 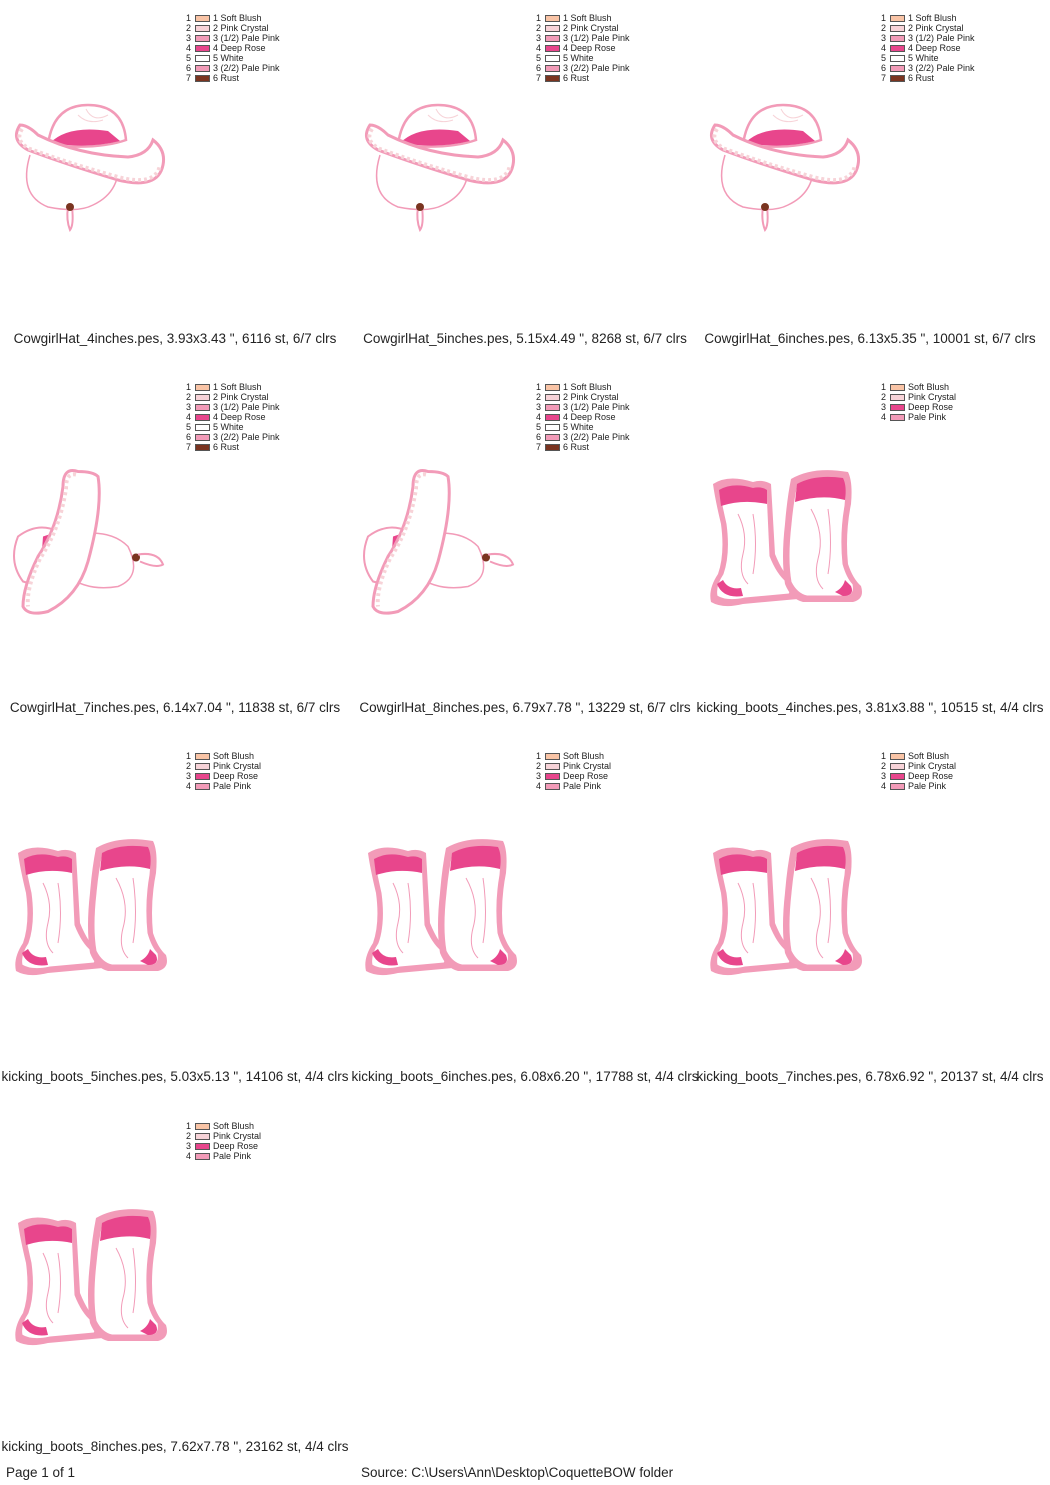 I want to click on legend-label: 2 Pink Crystal, so click(x=241, y=28).